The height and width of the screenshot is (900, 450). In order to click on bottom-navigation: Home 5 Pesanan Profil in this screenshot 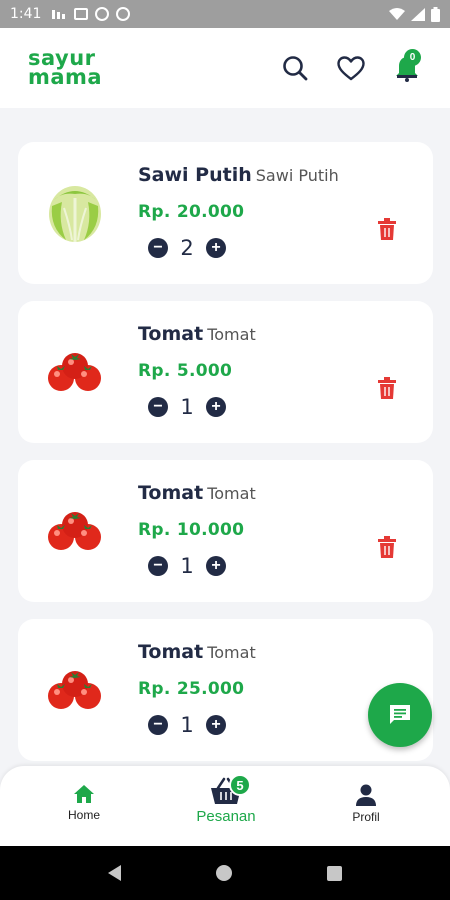, I will do `click(225, 806)`.